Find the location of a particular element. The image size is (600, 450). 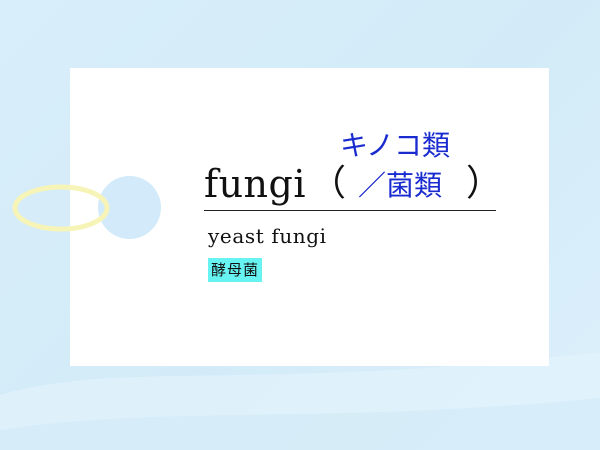

headword-row: fungi （ ／菌類 ） is located at coordinates (353, 186).